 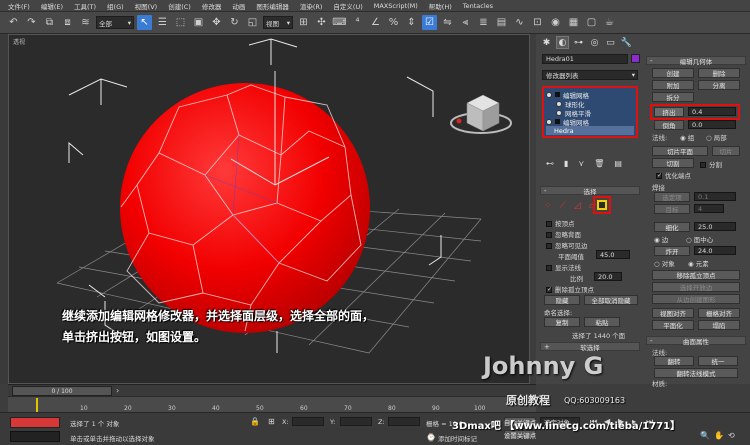 I want to click on absolute-mode-icon: ⊞, so click(x=271, y=421).